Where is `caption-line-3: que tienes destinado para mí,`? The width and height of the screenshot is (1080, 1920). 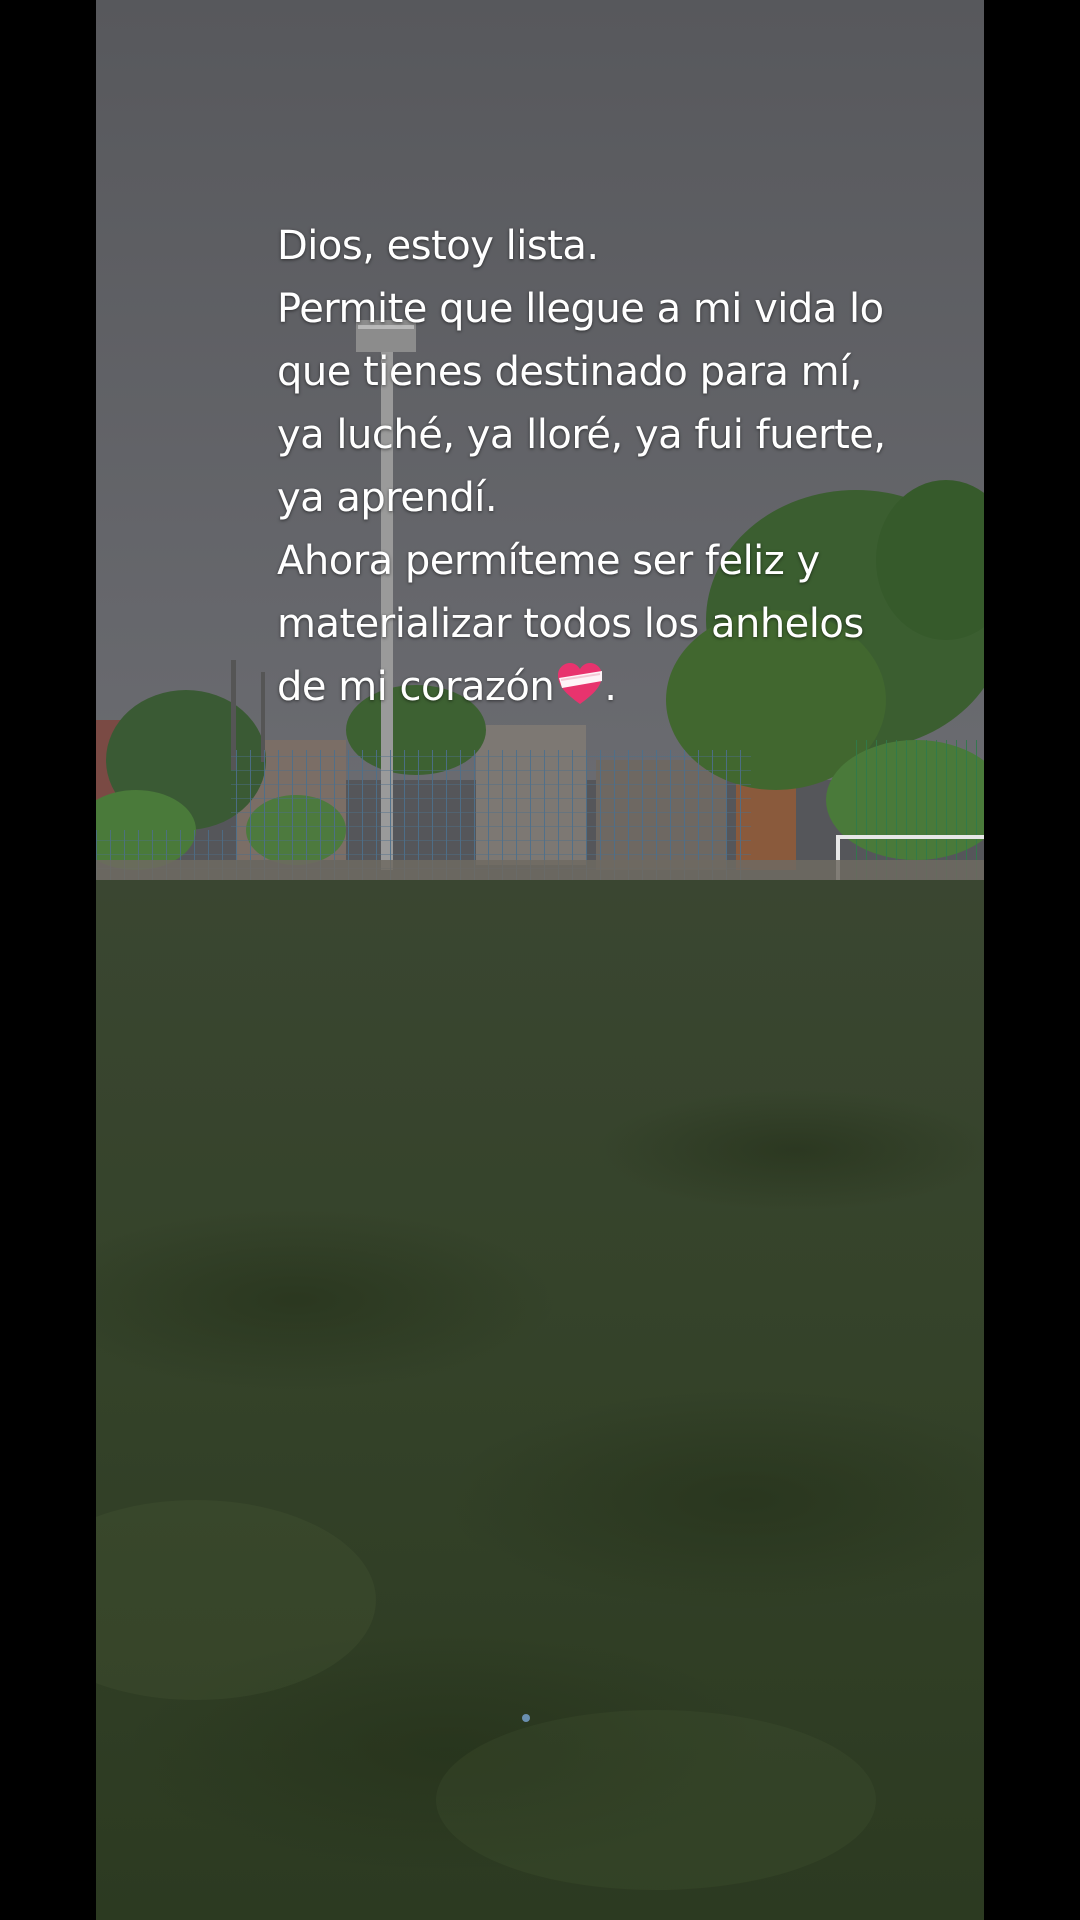 caption-line-3: que tienes destinado para mí, is located at coordinates (569, 372).